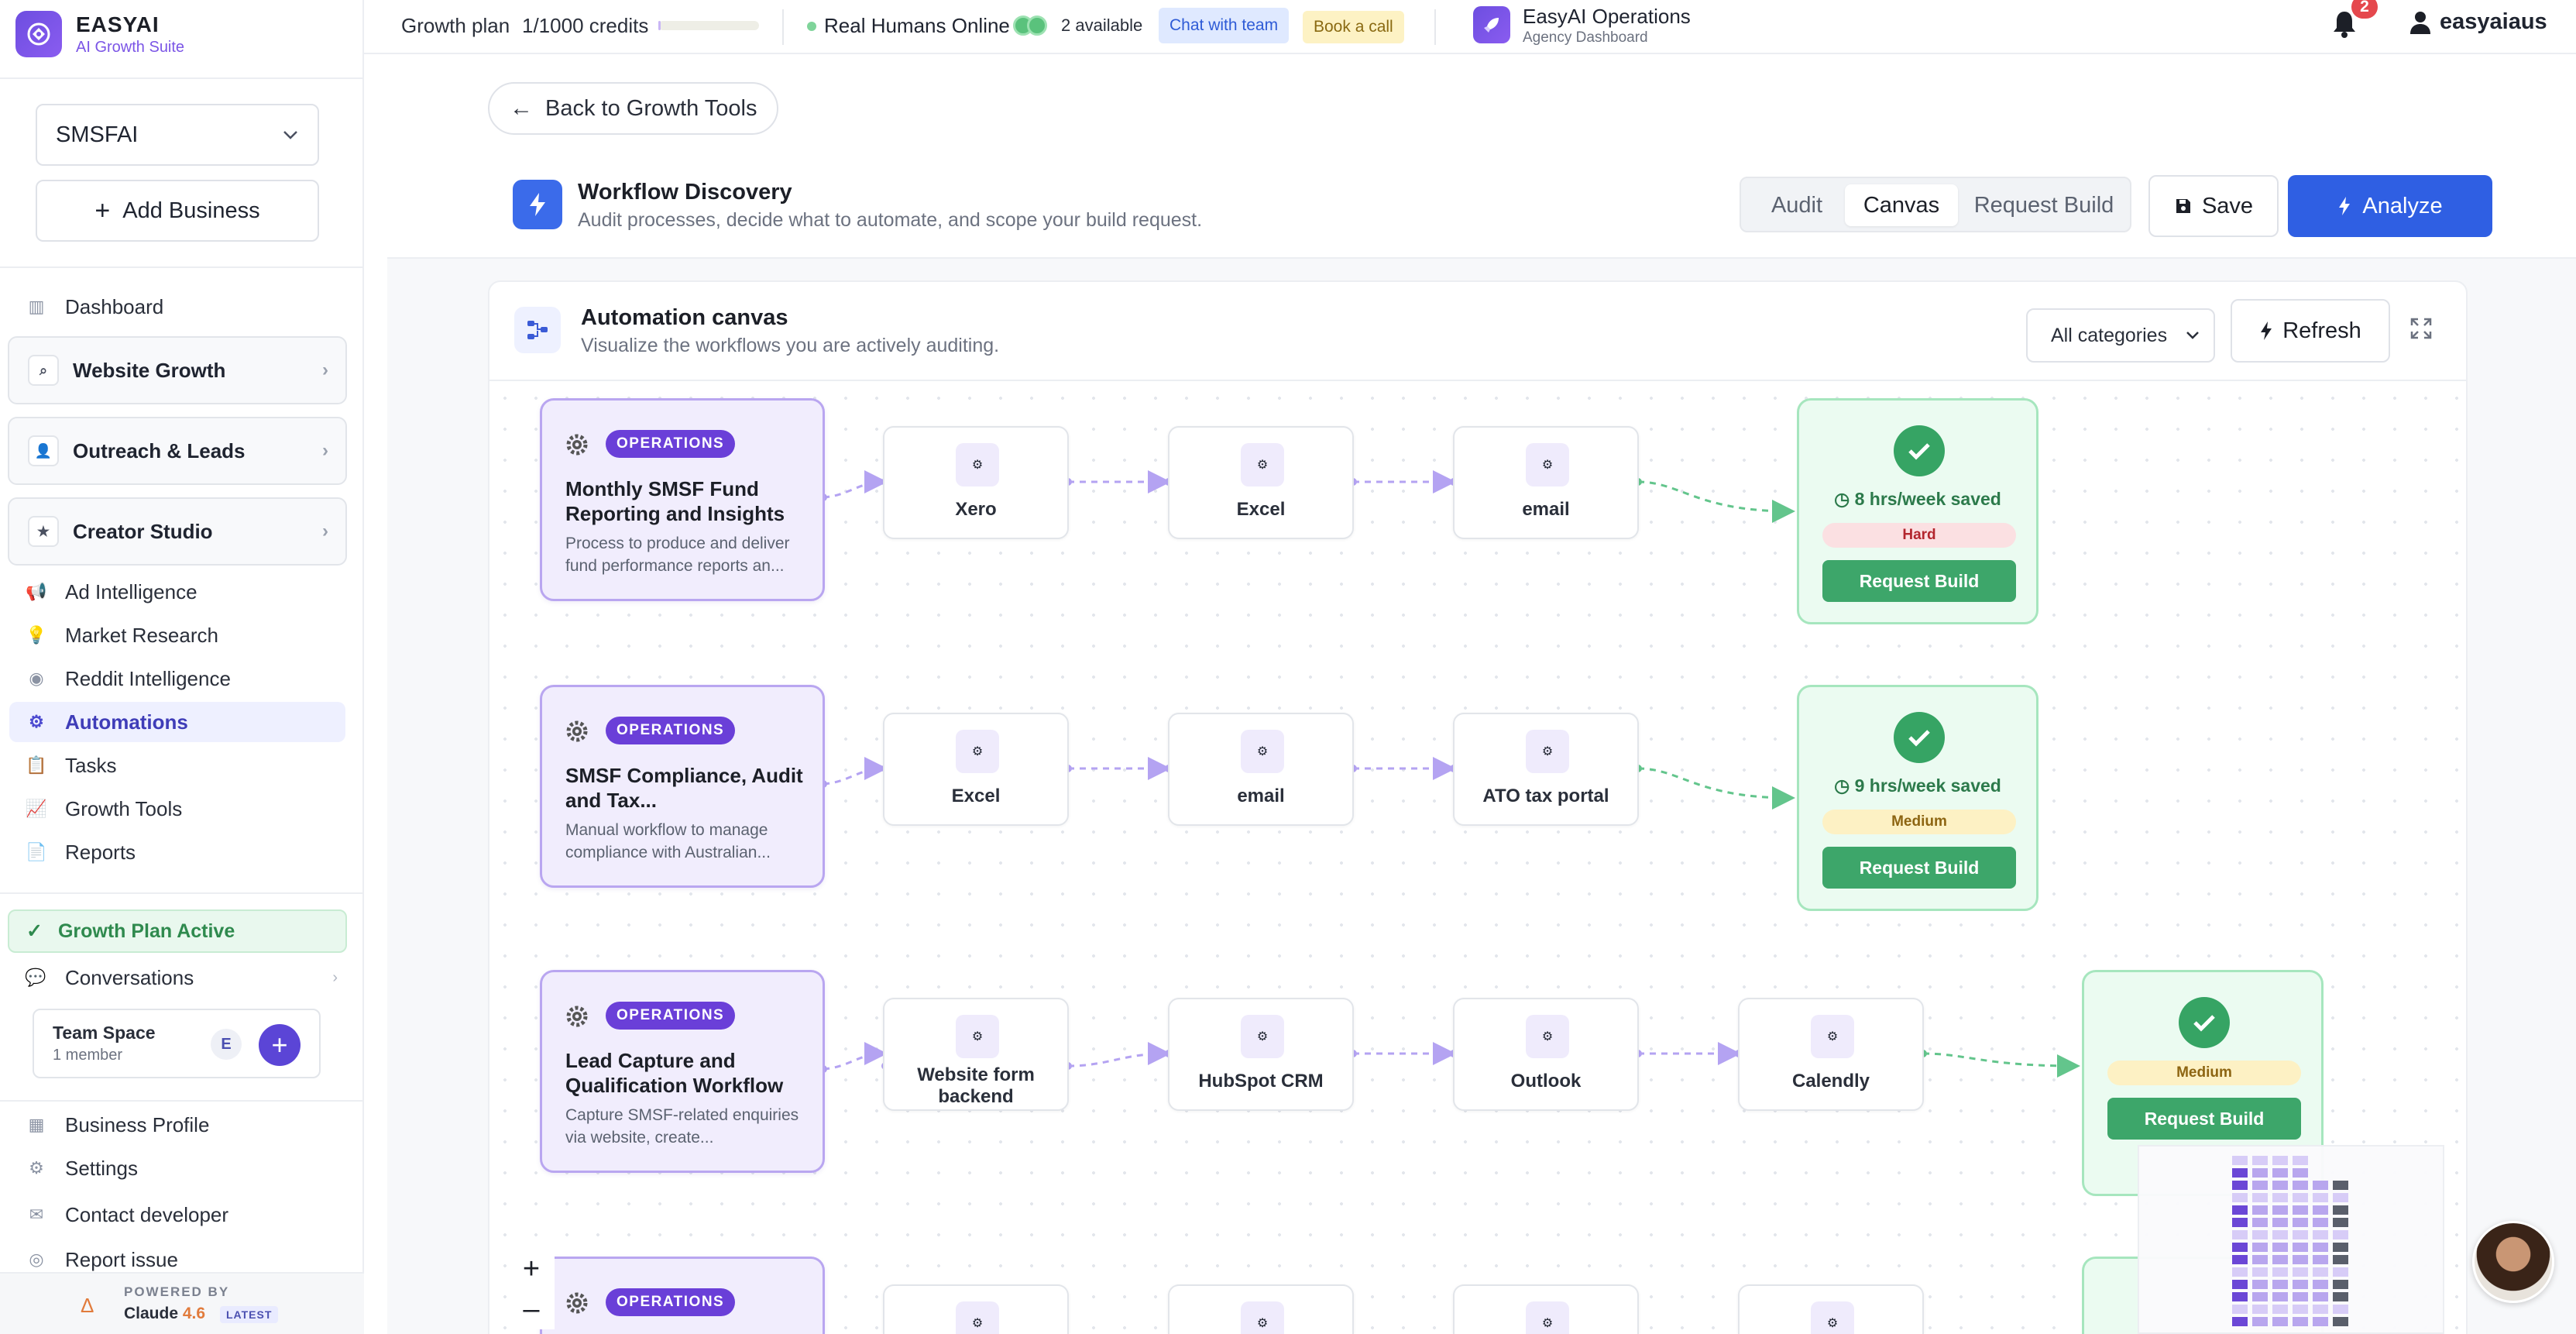  What do you see at coordinates (36, 1214) in the screenshot?
I see `envelope-icon: ✉` at bounding box center [36, 1214].